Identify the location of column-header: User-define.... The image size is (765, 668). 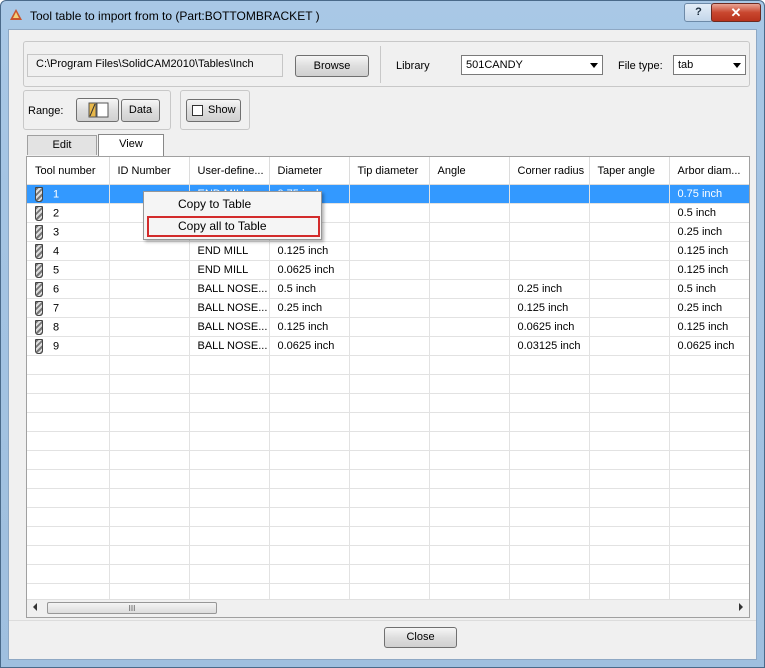
(229, 171).